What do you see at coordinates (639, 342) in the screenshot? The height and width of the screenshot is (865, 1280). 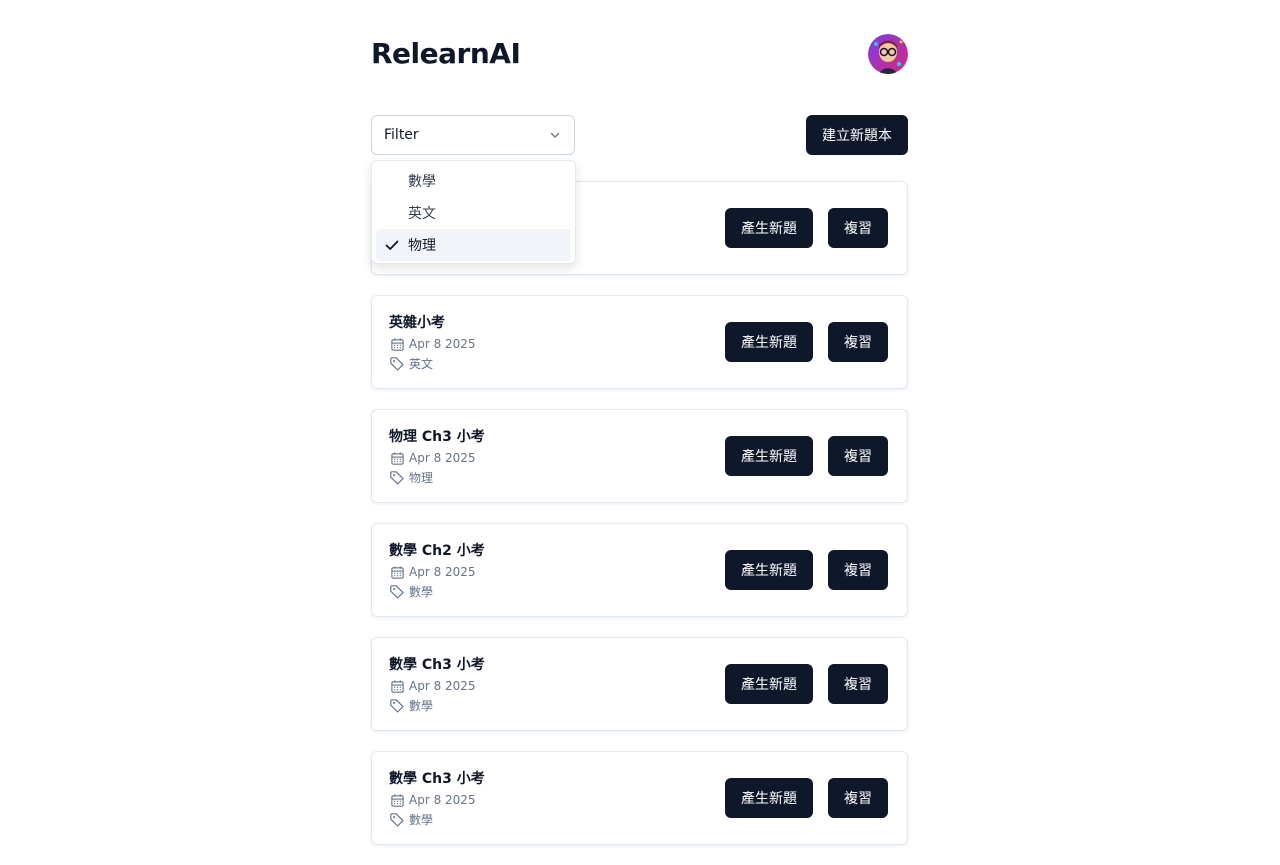 I see `list-item: 英雜小考 Apr 8 2025 英文 產生新題 複習` at bounding box center [639, 342].